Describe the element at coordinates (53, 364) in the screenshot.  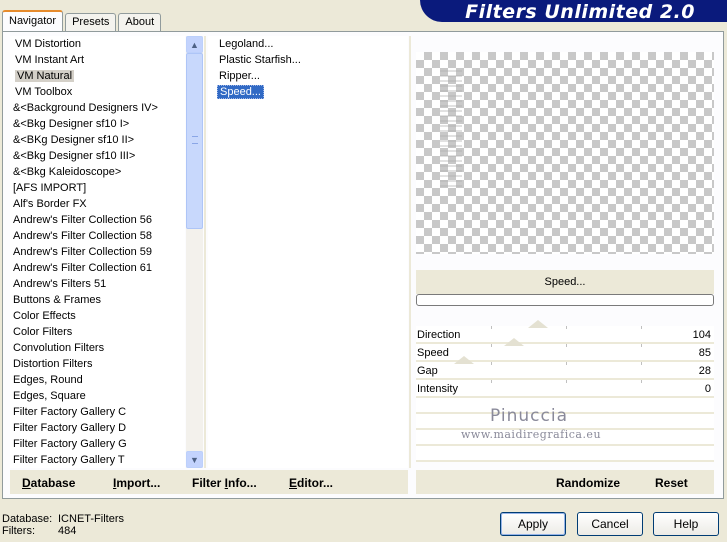
I see `category-label: Distortion Filters` at that location.